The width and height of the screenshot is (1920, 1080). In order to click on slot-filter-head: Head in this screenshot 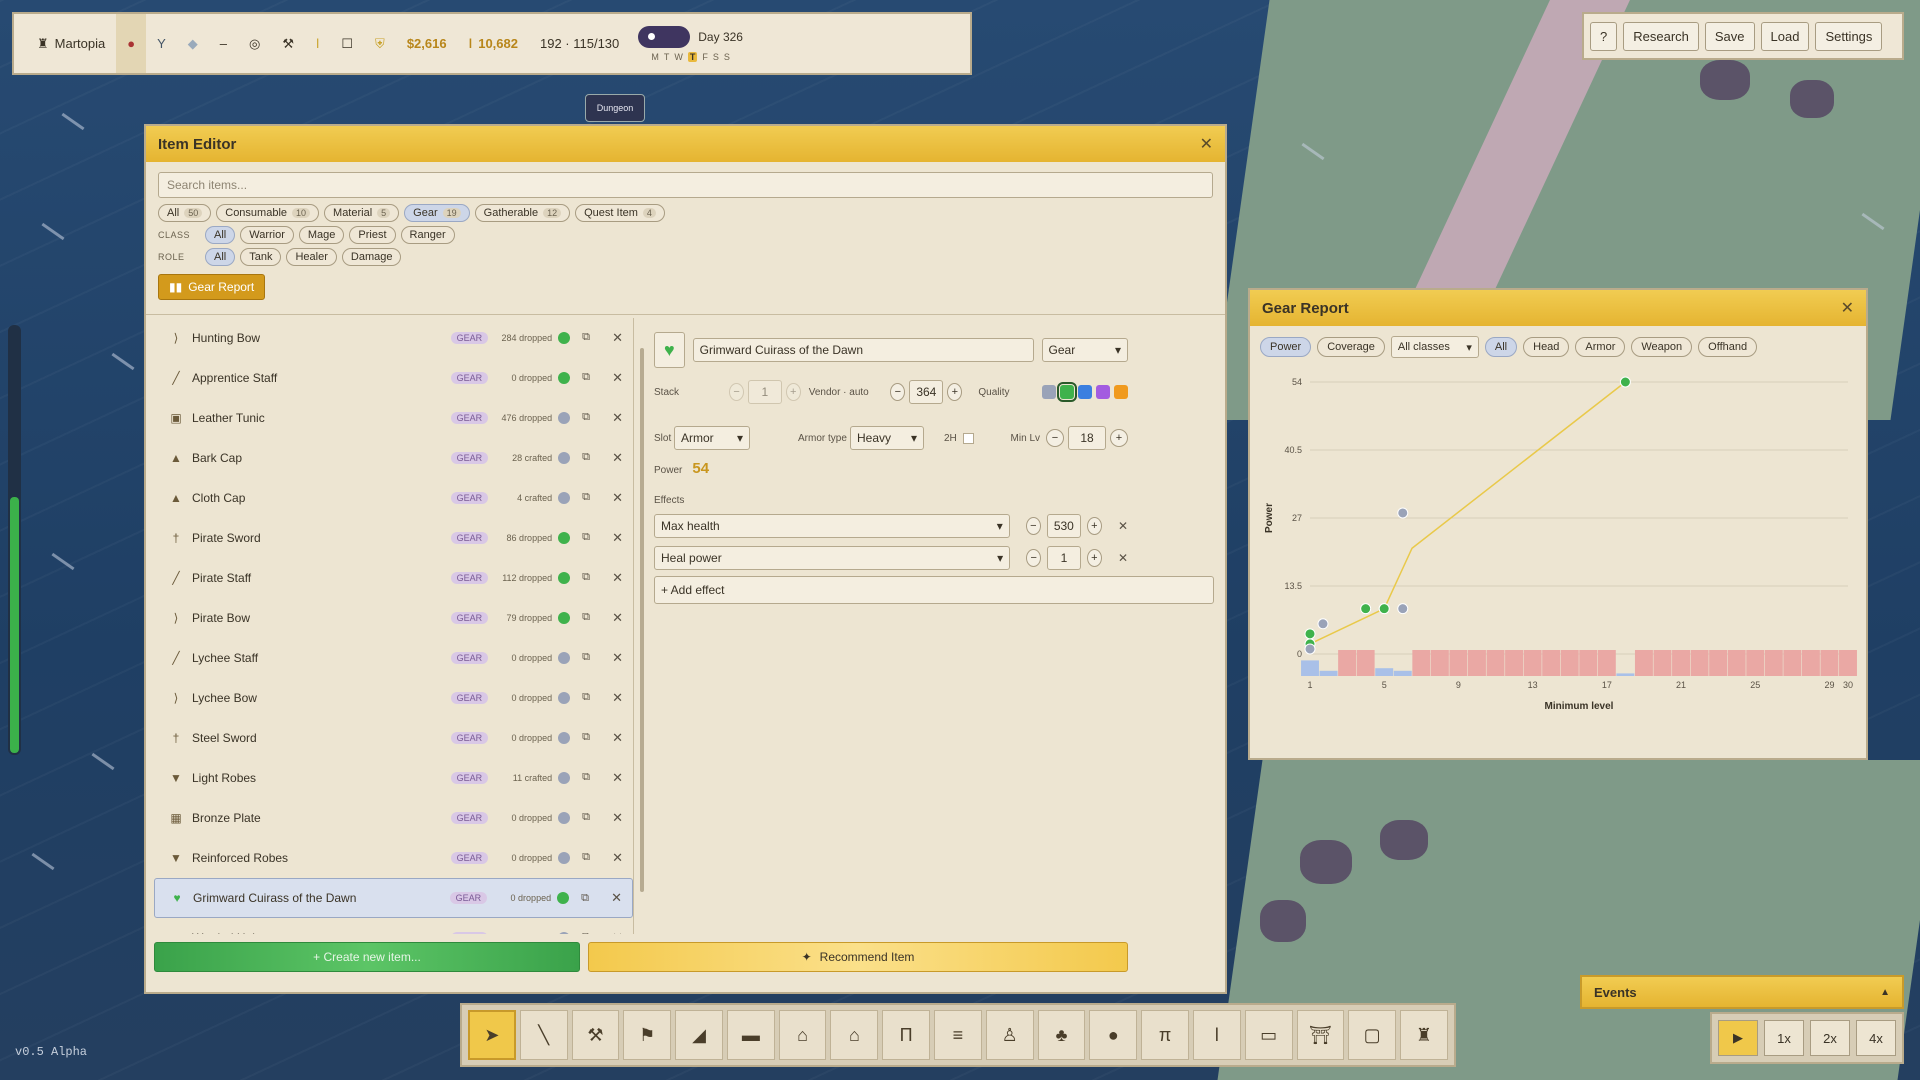, I will do `click(1546, 347)`.